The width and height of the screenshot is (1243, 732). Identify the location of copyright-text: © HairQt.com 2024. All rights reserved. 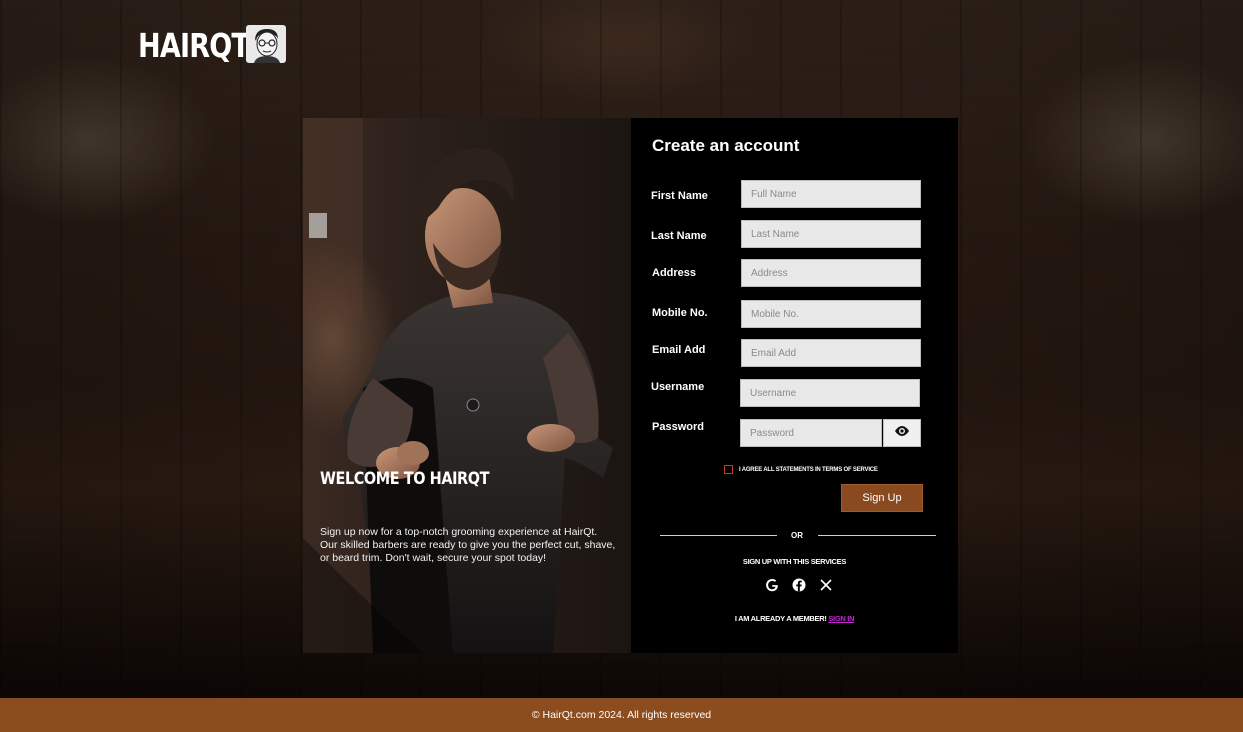
(621, 715).